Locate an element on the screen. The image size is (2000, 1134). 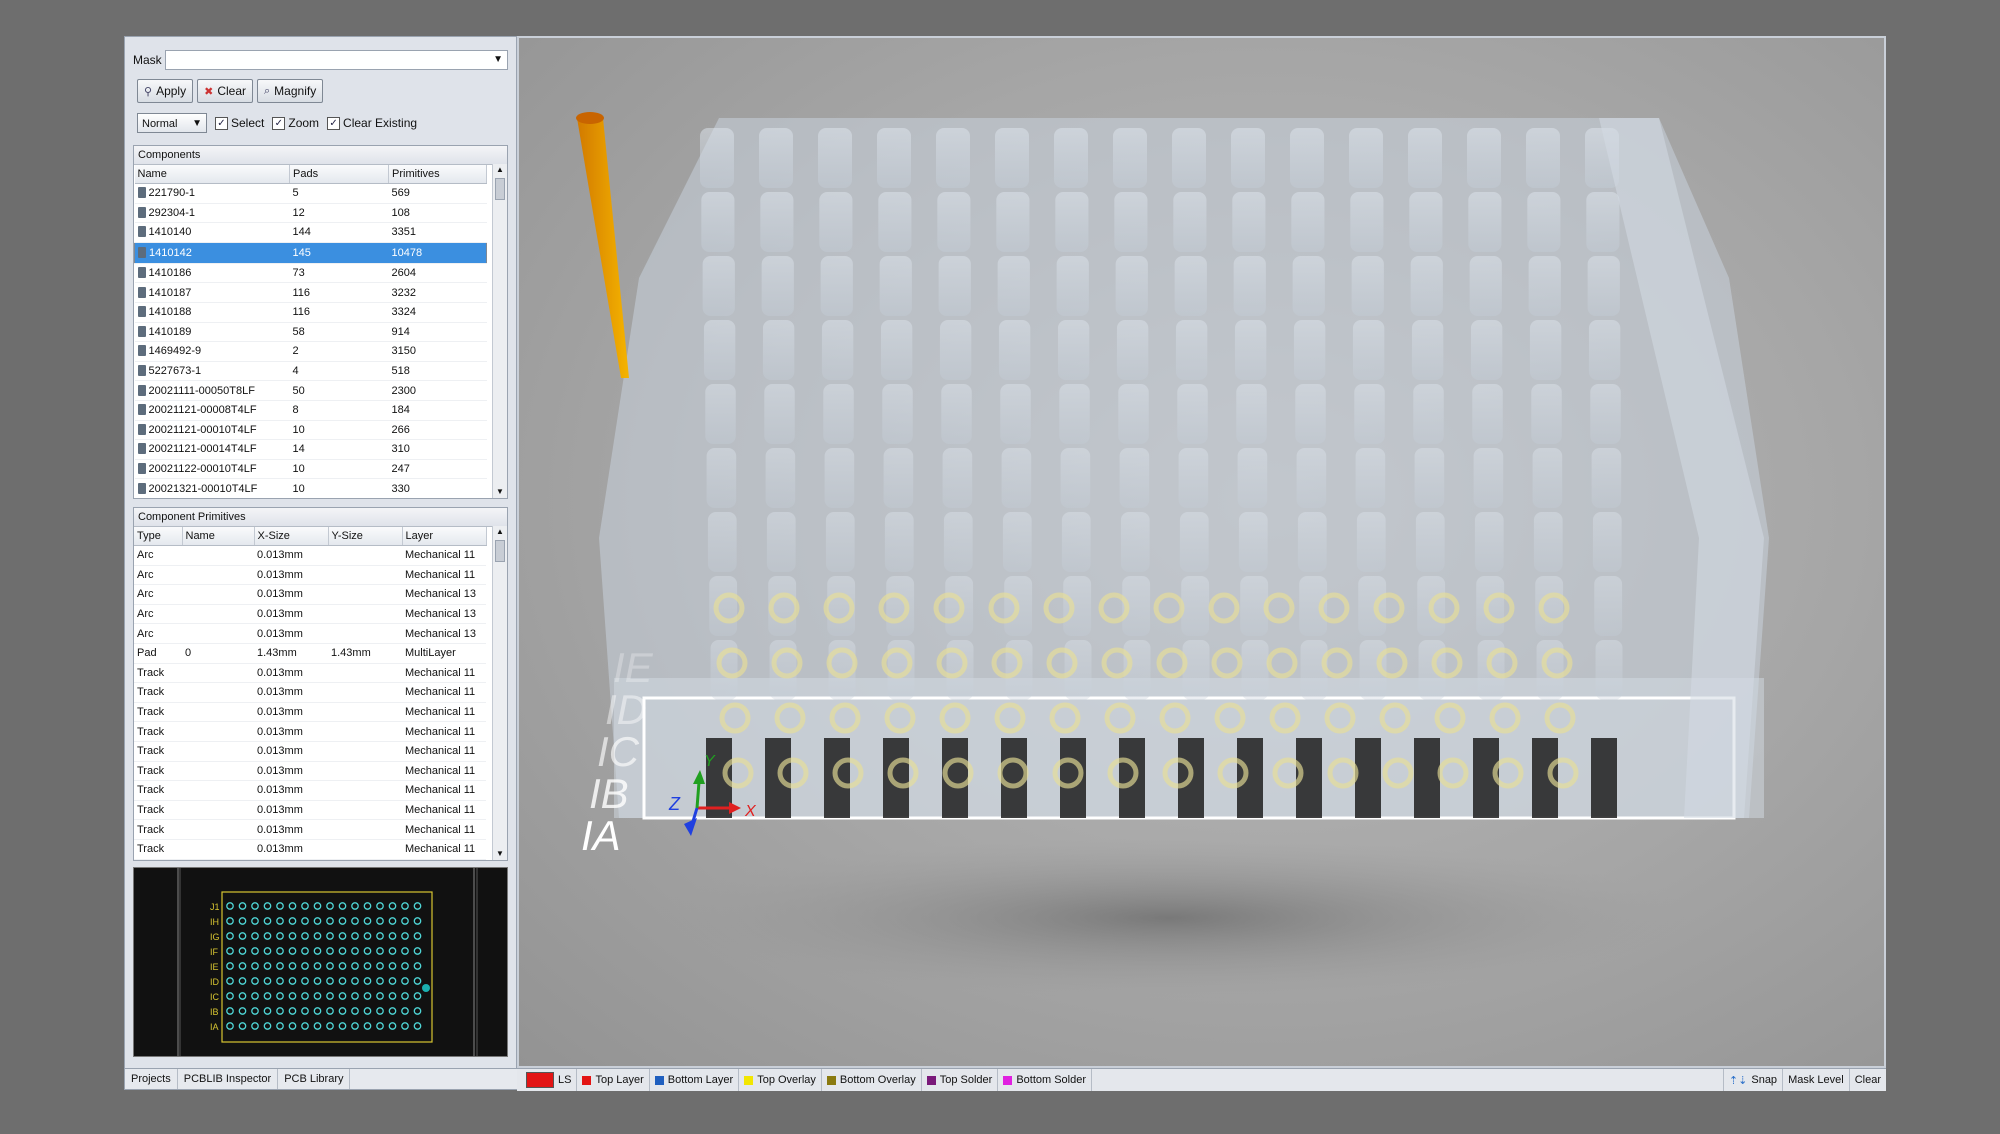
column-header: Pads is located at coordinates (339, 174).